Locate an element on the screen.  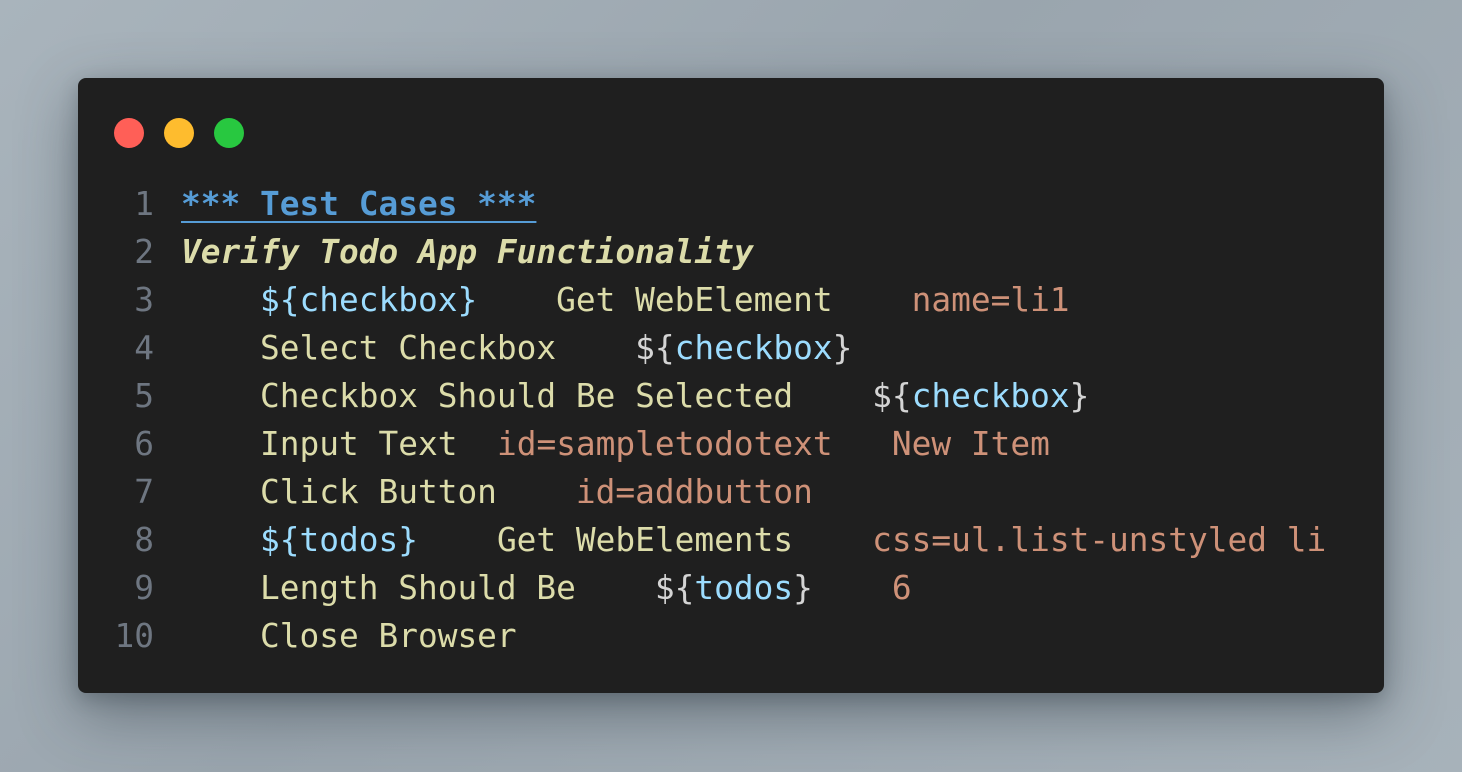
keyword: Close Browser is located at coordinates (388, 636).